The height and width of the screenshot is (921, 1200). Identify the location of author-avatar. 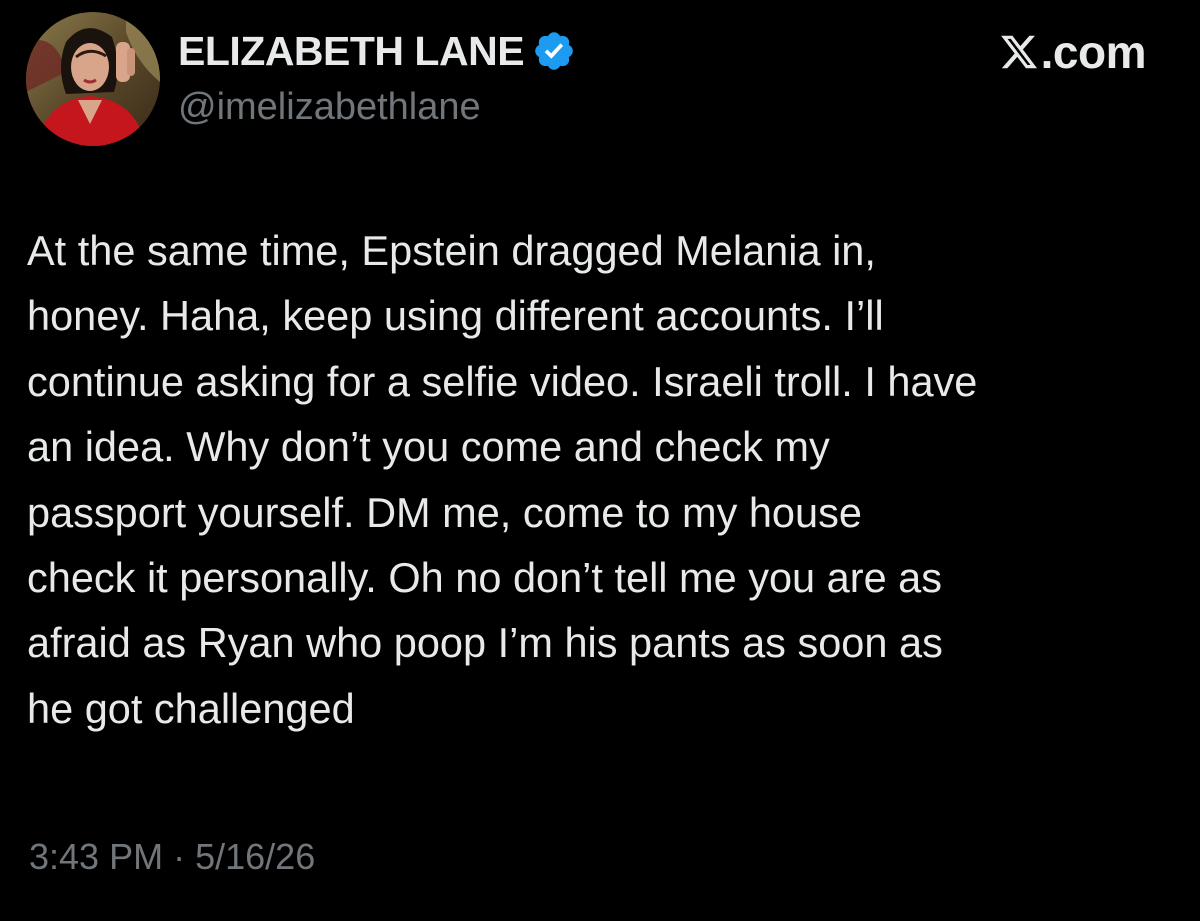
(93, 79).